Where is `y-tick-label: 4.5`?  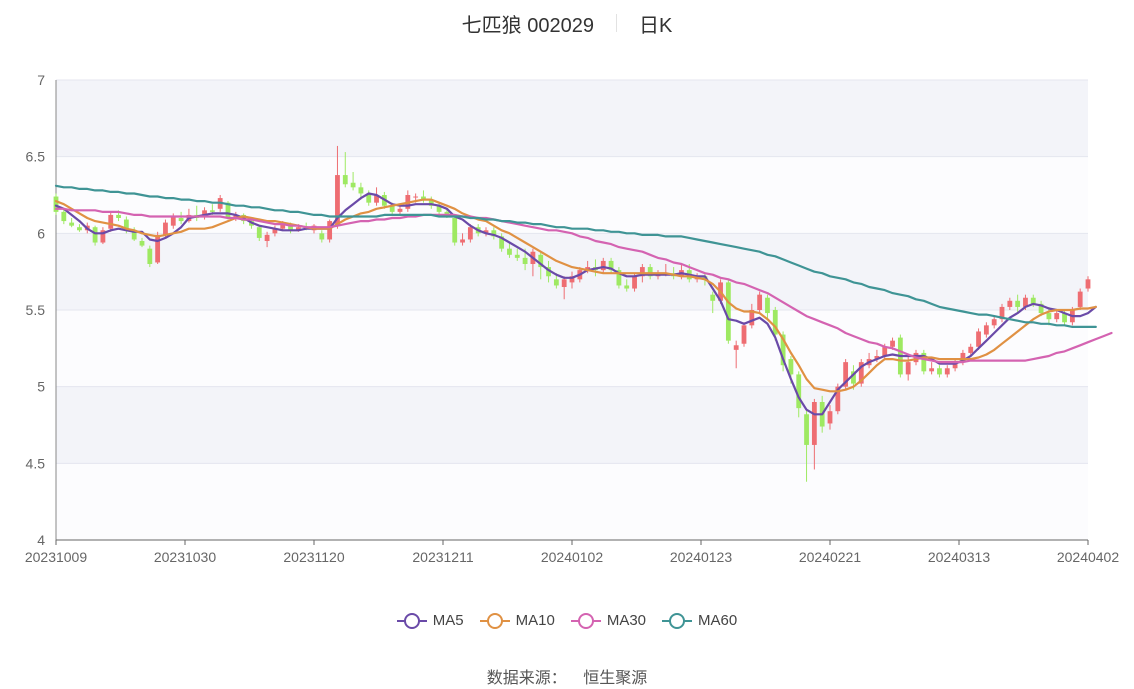 y-tick-label: 4.5 is located at coordinates (36, 463).